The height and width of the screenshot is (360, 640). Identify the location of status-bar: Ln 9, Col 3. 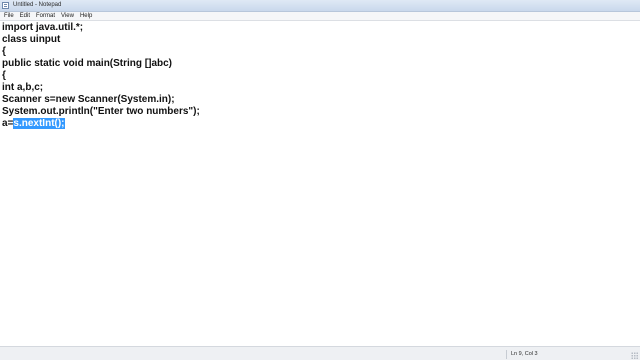
(320, 353).